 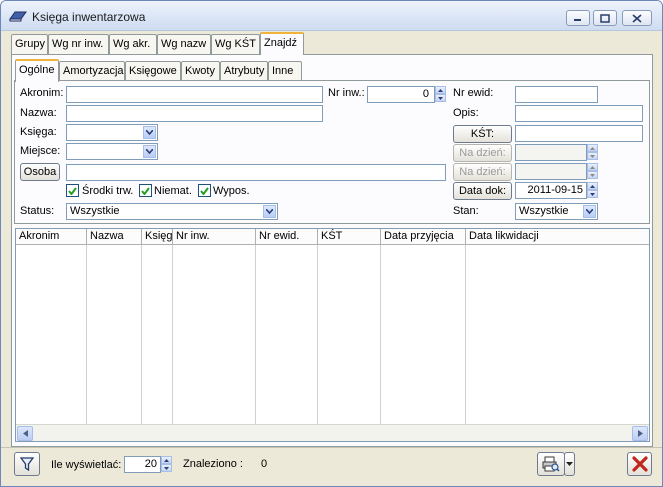 I want to click on tab-inne: Inne, so click(x=285, y=71).